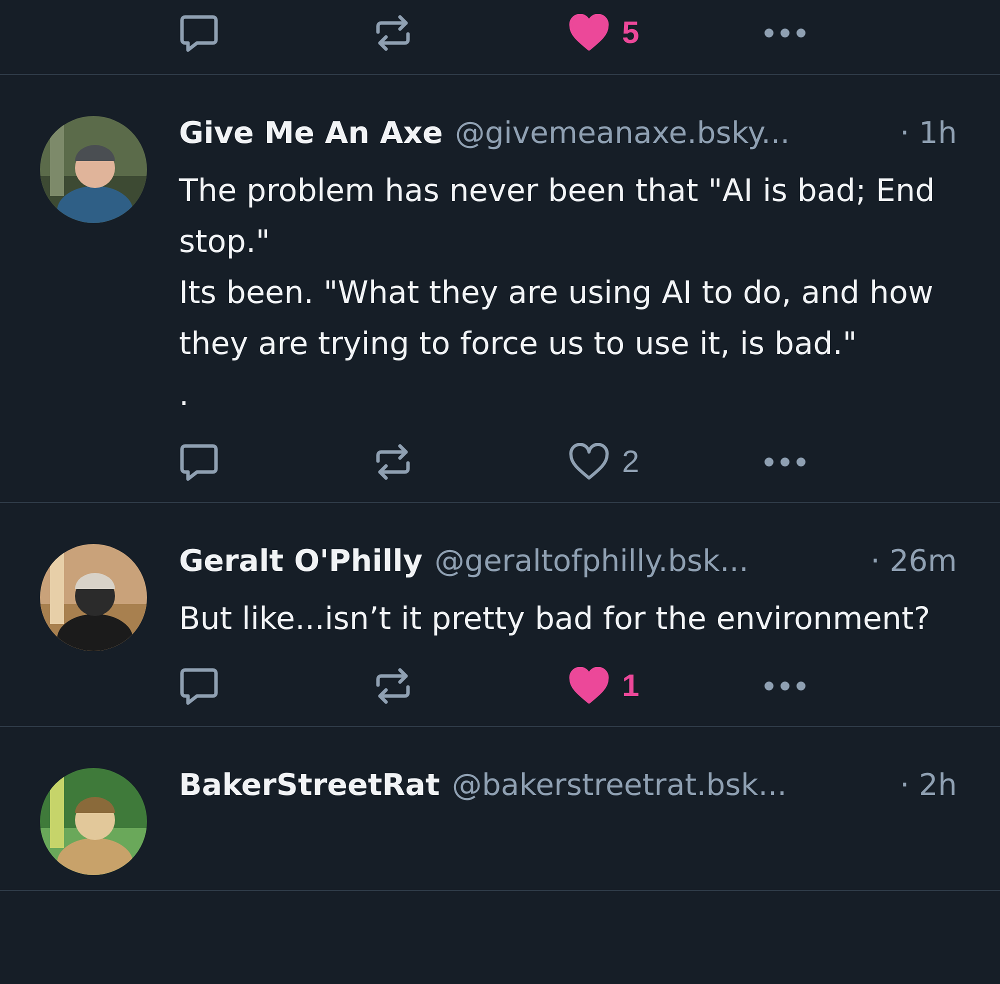  Describe the element at coordinates (309, 785) in the screenshot. I see `author-name: BakerStreetRat` at that location.